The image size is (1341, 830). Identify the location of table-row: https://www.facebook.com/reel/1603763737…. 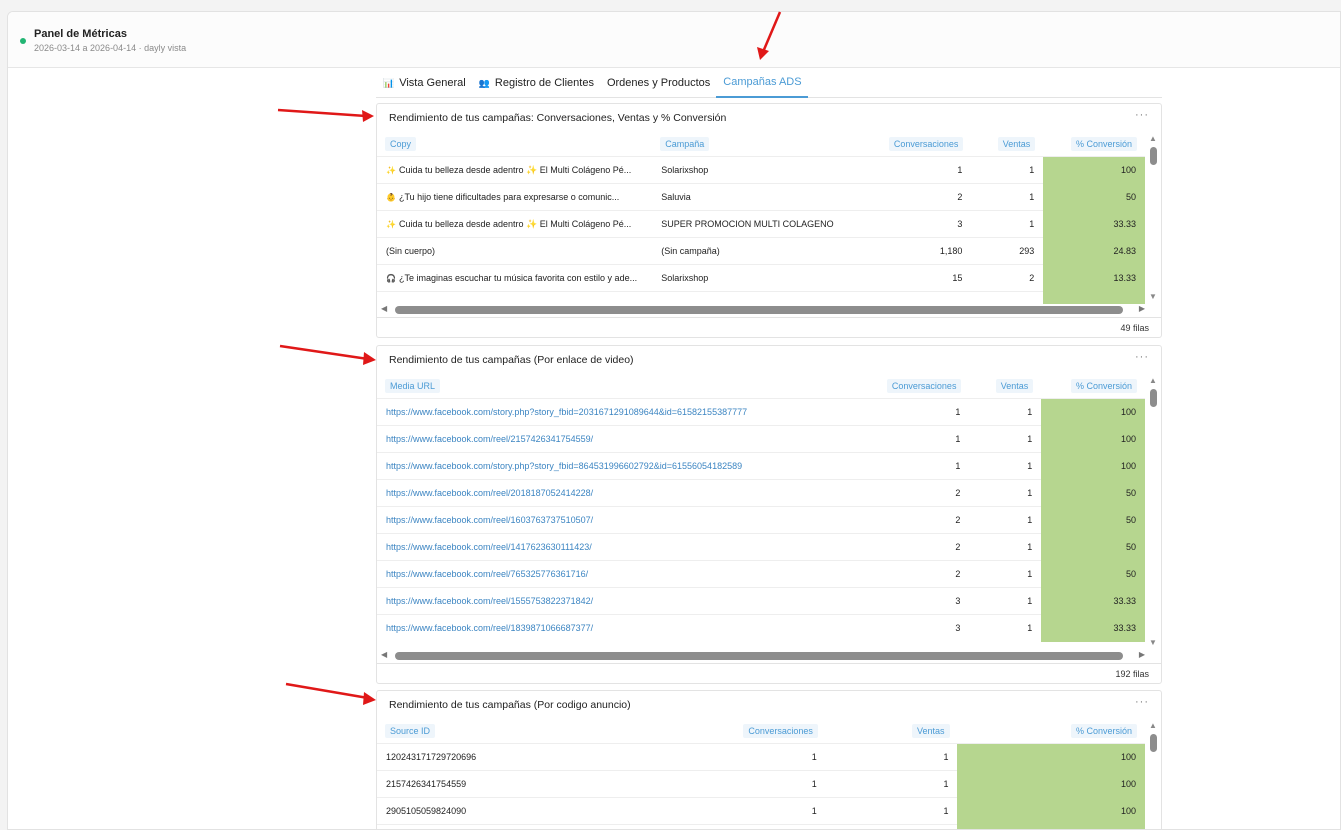
(761, 520).